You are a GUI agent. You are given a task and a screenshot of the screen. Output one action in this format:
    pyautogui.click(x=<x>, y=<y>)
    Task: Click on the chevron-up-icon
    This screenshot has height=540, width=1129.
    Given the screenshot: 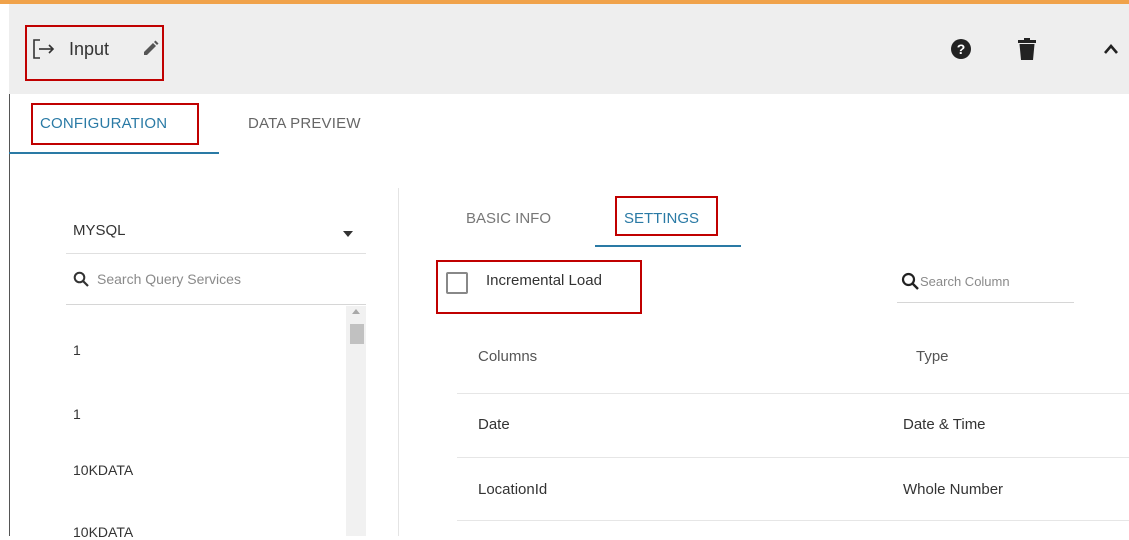 What is the action you would take?
    pyautogui.click(x=1111, y=49)
    